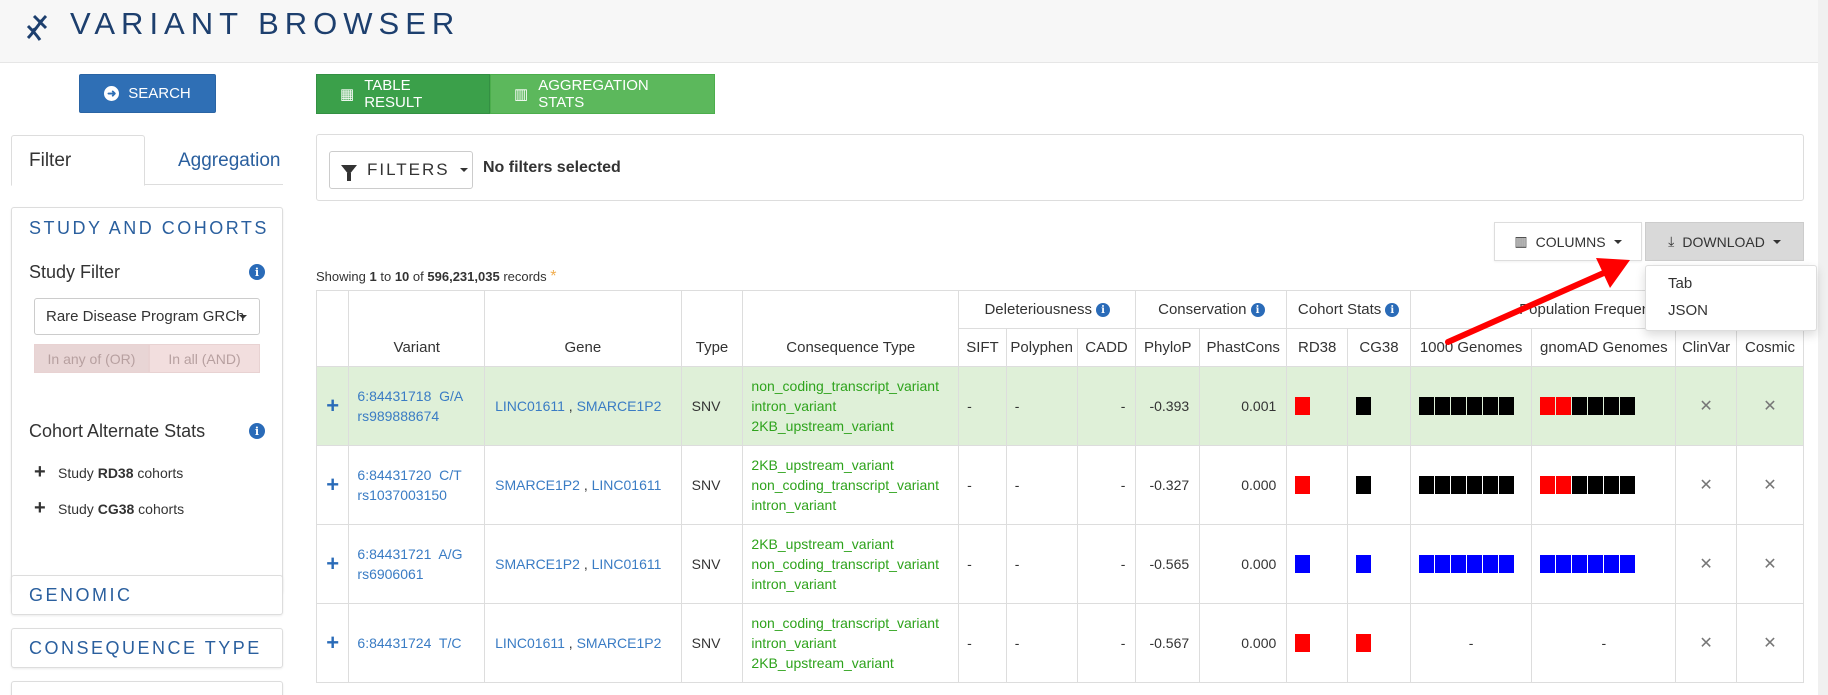 This screenshot has width=1828, height=695. Describe the element at coordinates (108, 472) in the screenshot. I see `cohort-item-rd38: + Study RD38 cohorts` at that location.